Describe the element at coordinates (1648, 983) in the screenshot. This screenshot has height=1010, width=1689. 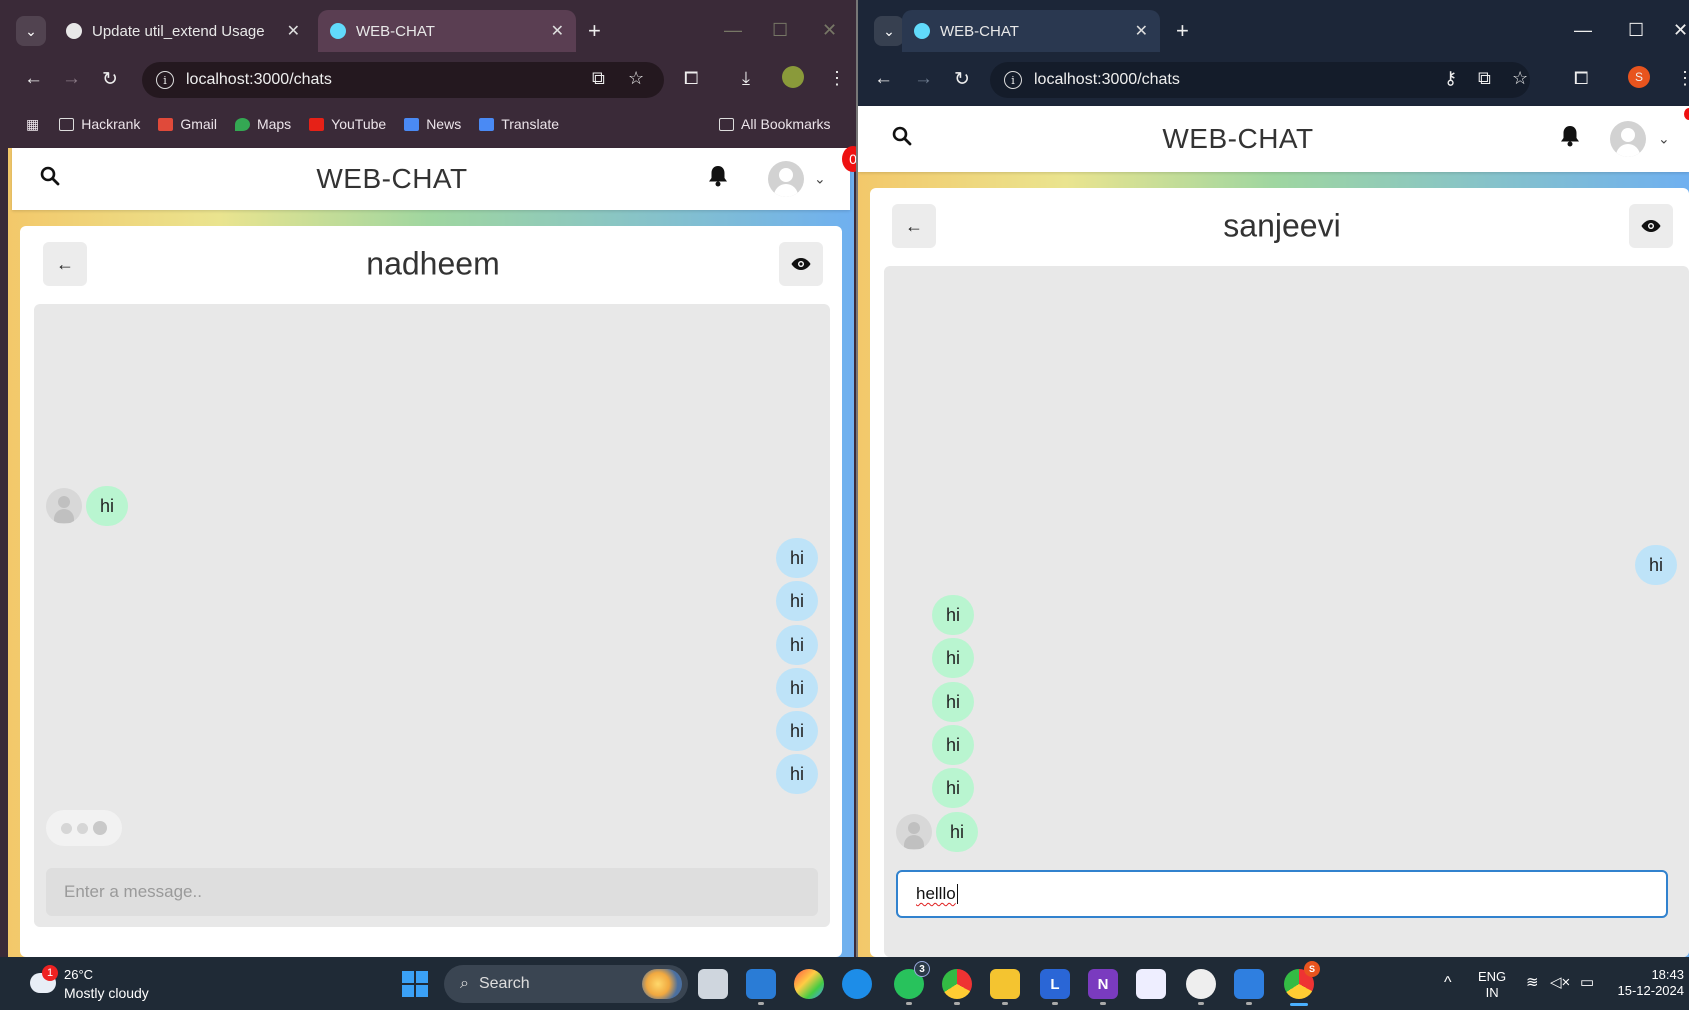
I see `clock: 18:43 15-12-2024` at that location.